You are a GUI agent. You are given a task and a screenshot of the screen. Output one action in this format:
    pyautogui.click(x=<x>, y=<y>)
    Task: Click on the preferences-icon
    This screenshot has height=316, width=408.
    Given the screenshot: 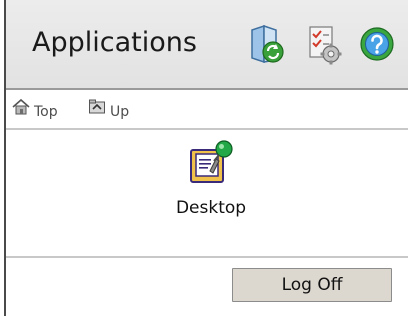 What is the action you would take?
    pyautogui.click(x=325, y=44)
    